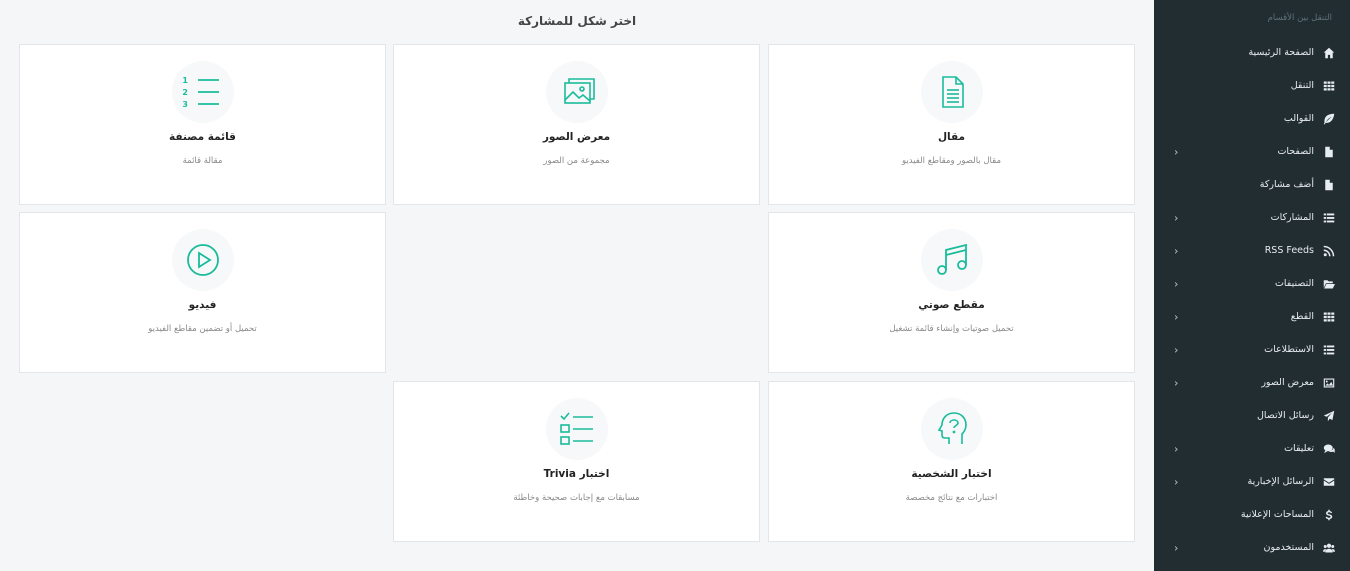 The height and width of the screenshot is (571, 1350). Describe the element at coordinates (1329, 548) in the screenshot. I see `users-icon` at that location.